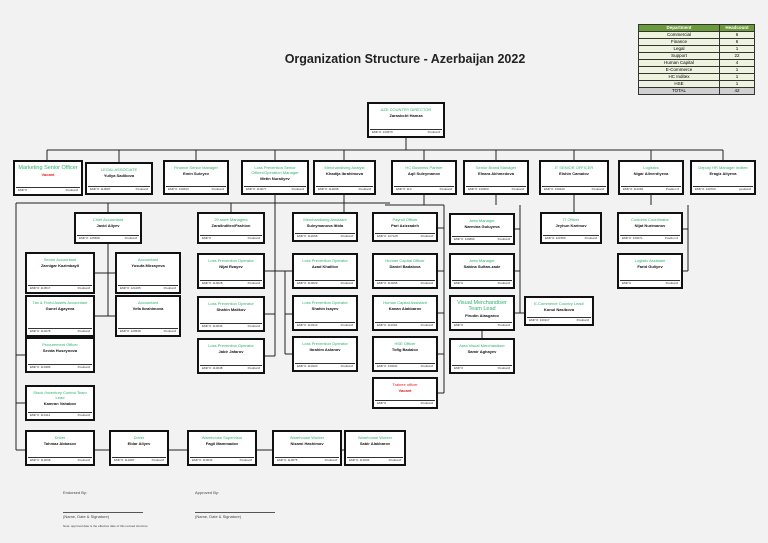  I want to click on box-footer: EMP #: 121556 Position#, so click(571, 238).